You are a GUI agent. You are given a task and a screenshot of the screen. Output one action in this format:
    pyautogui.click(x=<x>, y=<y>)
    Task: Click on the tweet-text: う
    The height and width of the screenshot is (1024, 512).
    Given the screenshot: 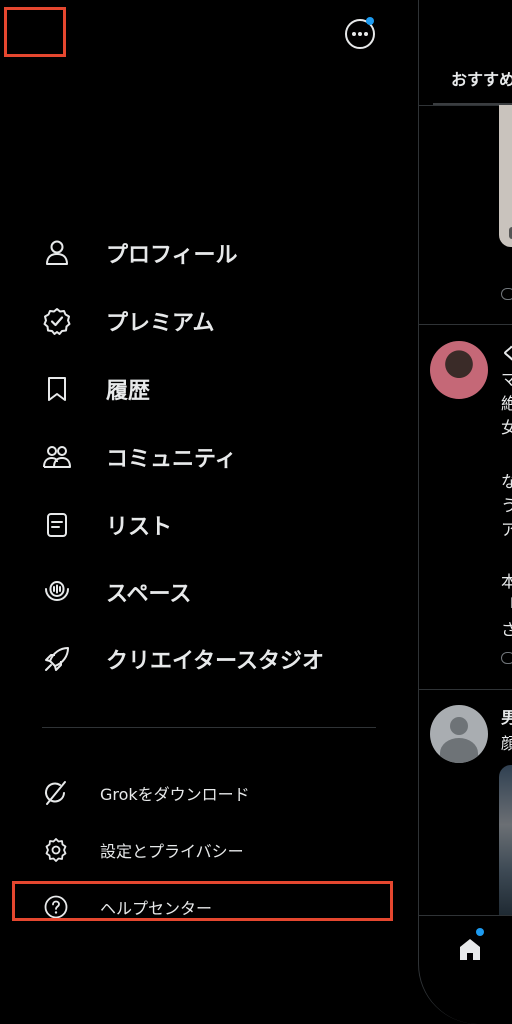 What is the action you would take?
    pyautogui.click(x=506, y=504)
    